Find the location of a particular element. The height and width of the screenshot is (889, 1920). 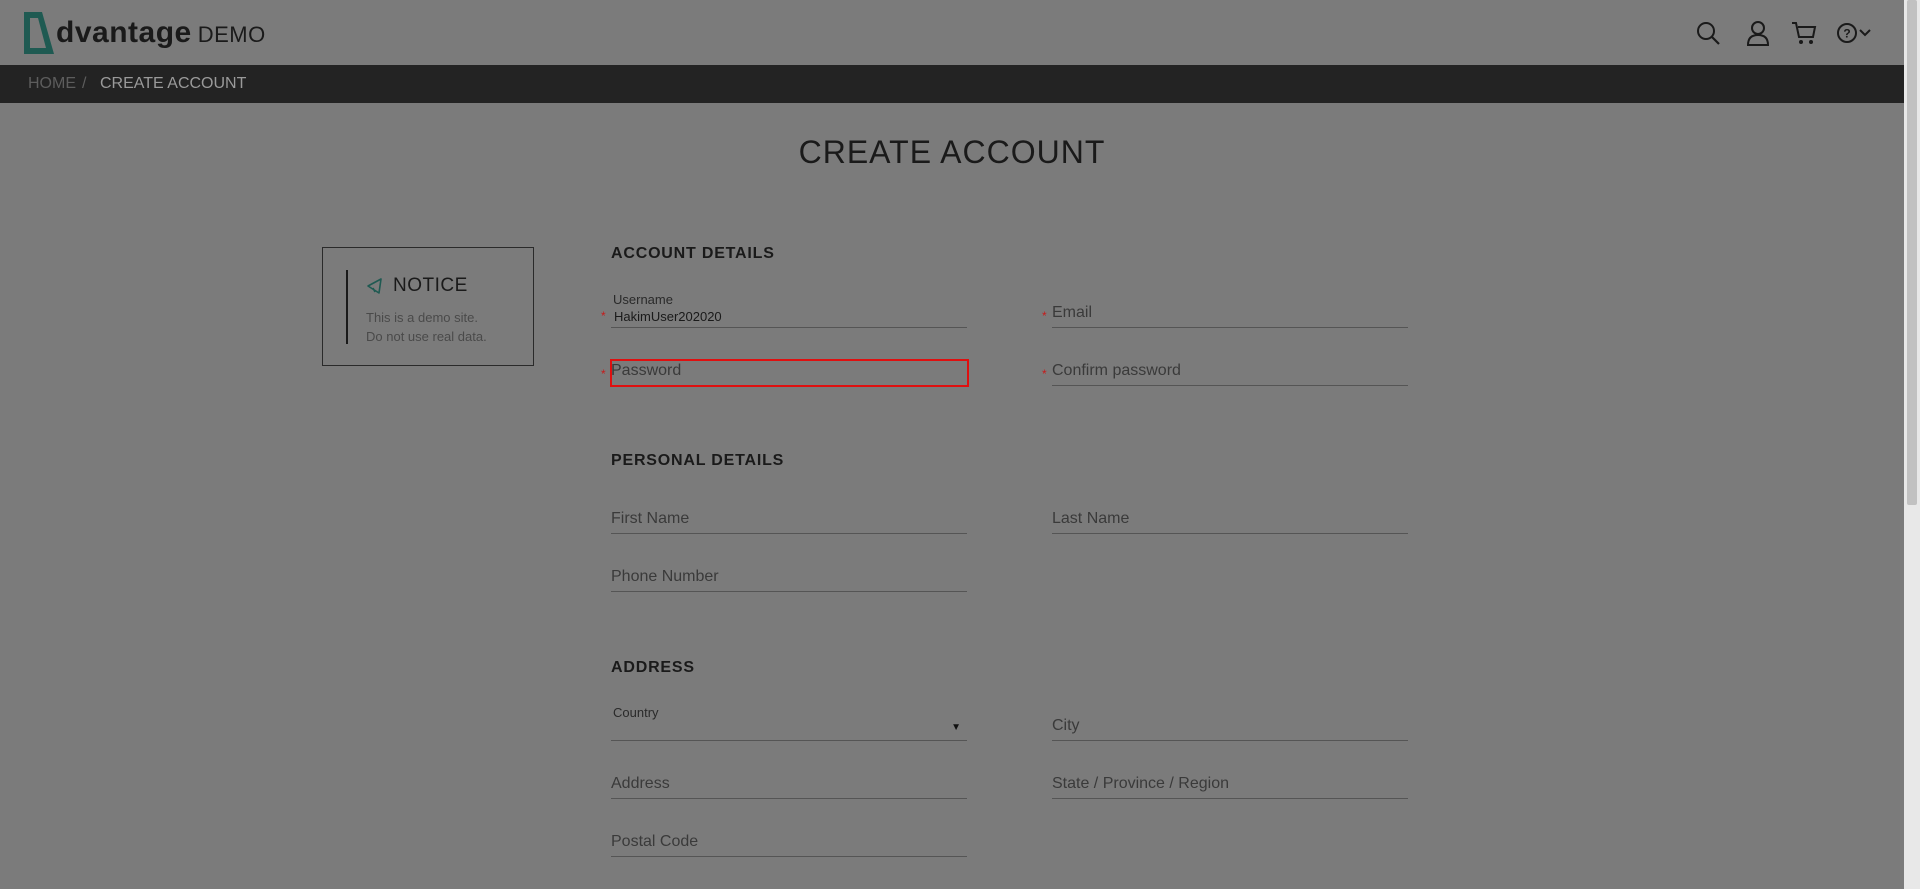

notice-bar is located at coordinates (347, 307).